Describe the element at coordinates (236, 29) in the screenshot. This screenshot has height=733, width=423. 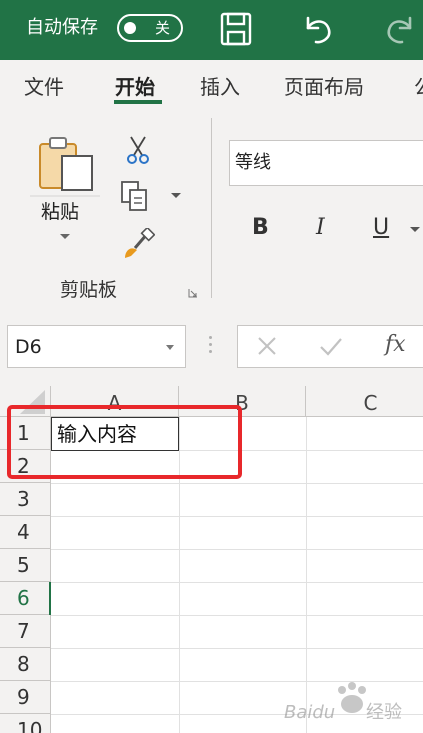
I see `save-icon` at that location.